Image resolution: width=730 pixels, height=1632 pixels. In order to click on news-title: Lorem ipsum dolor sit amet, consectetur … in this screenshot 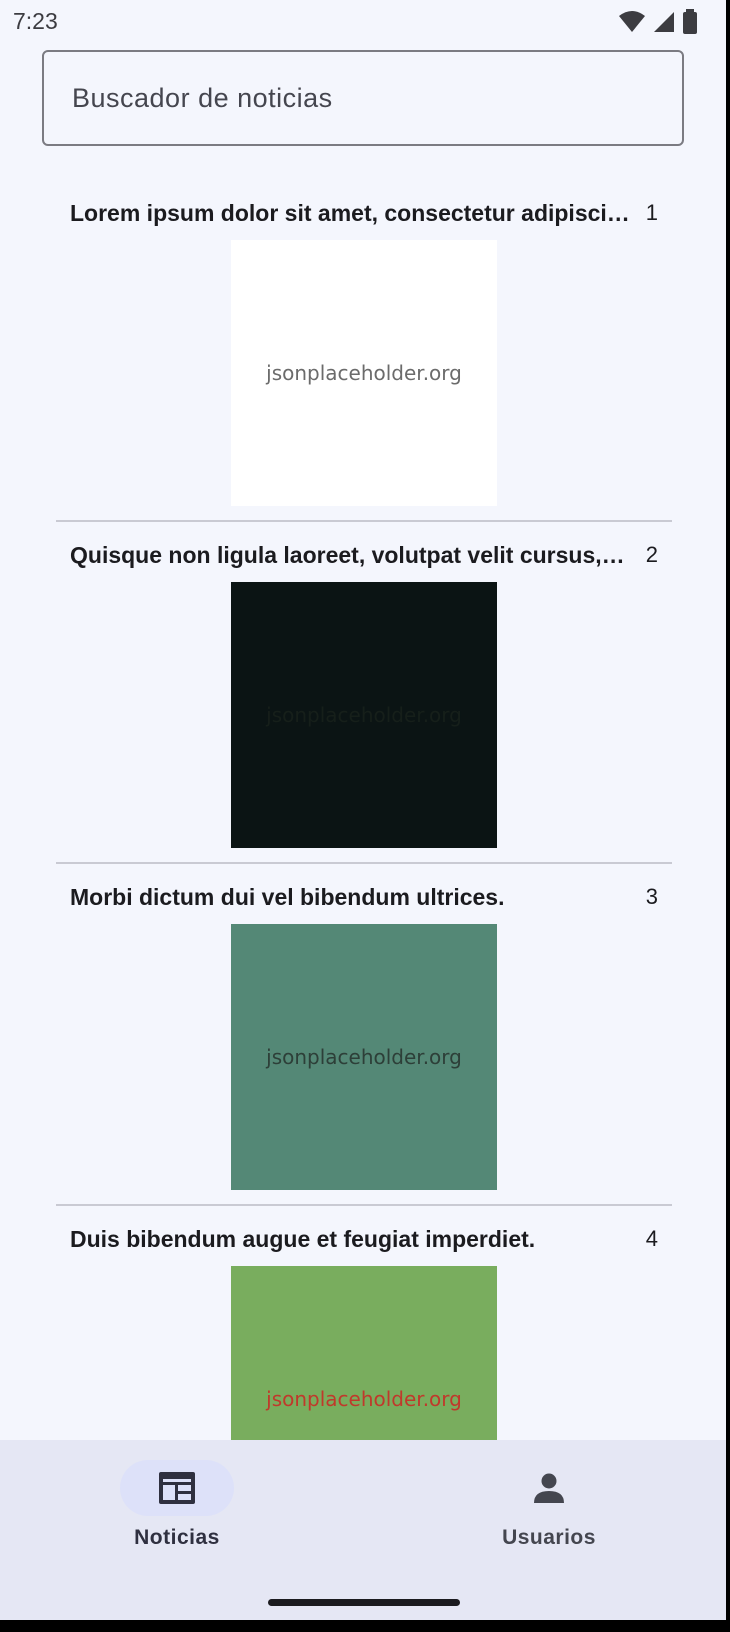, I will do `click(350, 213)`.